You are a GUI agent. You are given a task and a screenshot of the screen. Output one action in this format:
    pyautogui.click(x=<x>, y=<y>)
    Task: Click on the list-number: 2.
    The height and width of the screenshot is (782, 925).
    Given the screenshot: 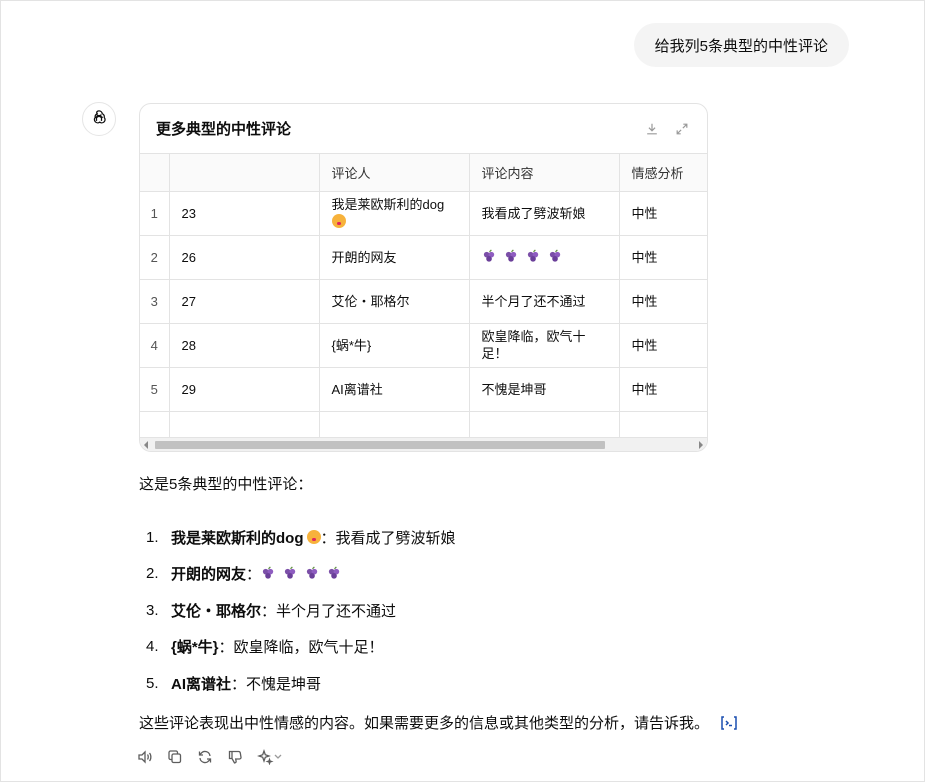 What is the action you would take?
    pyautogui.click(x=152, y=574)
    